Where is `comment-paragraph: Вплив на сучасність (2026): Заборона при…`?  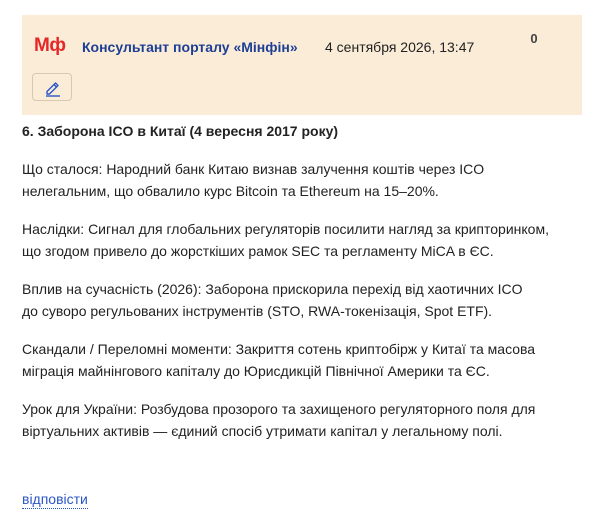 comment-paragraph: Вплив на сучасність (2026): Заборона при… is located at coordinates (305, 300).